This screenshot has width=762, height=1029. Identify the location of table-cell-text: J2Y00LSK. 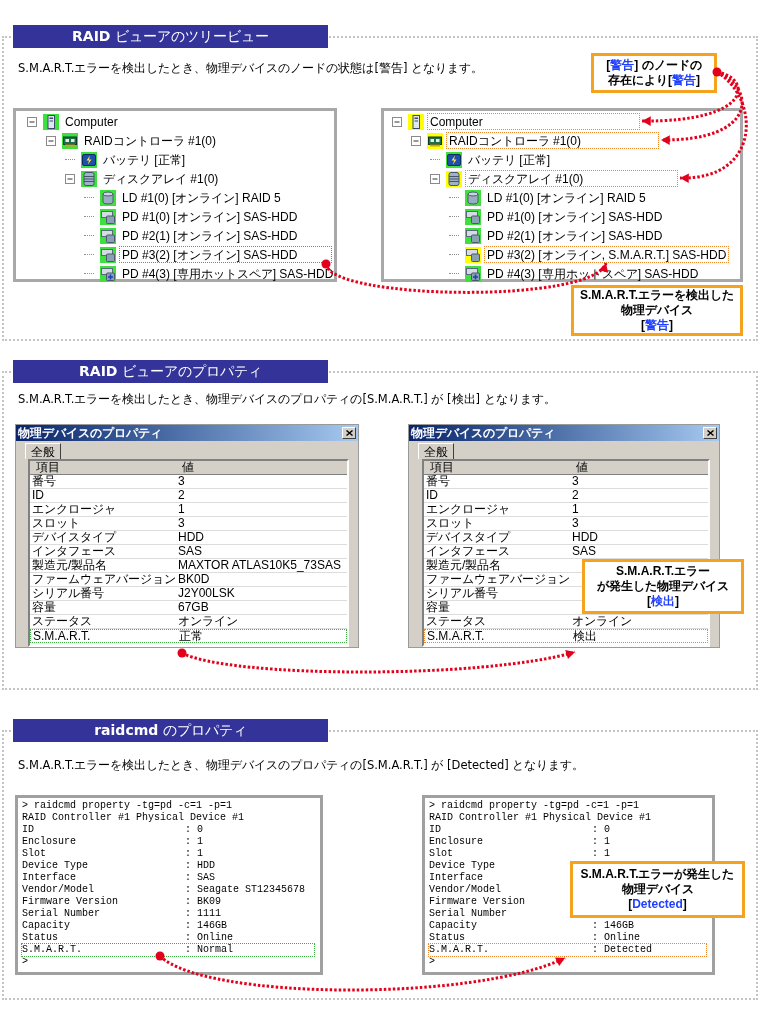
(206, 593).